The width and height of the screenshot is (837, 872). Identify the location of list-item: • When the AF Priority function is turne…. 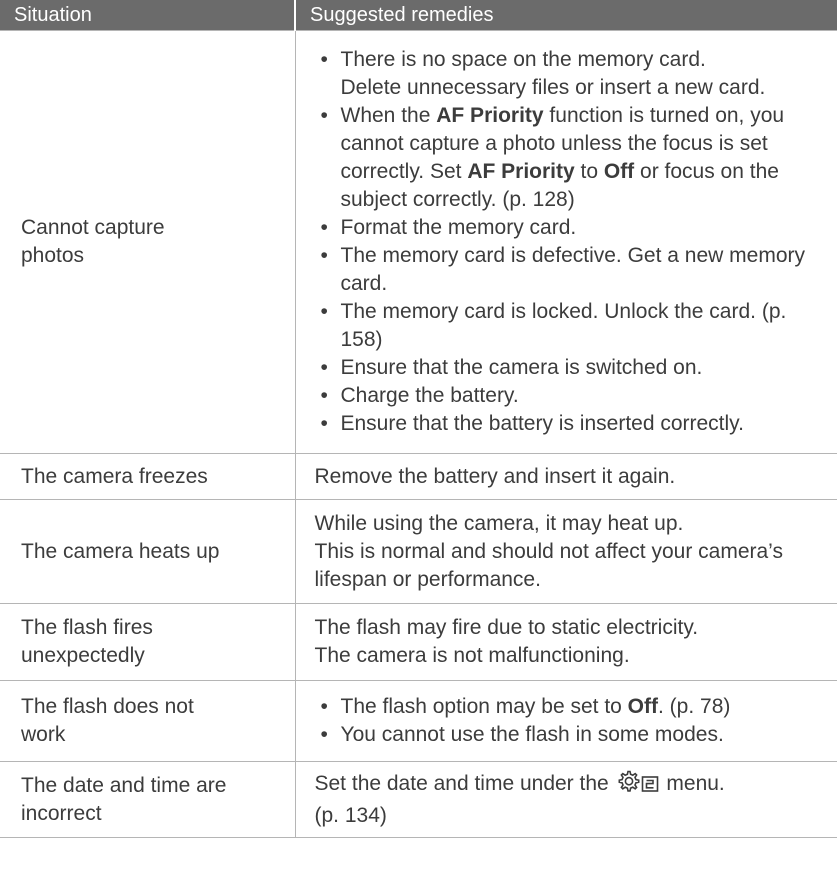
(573, 158).